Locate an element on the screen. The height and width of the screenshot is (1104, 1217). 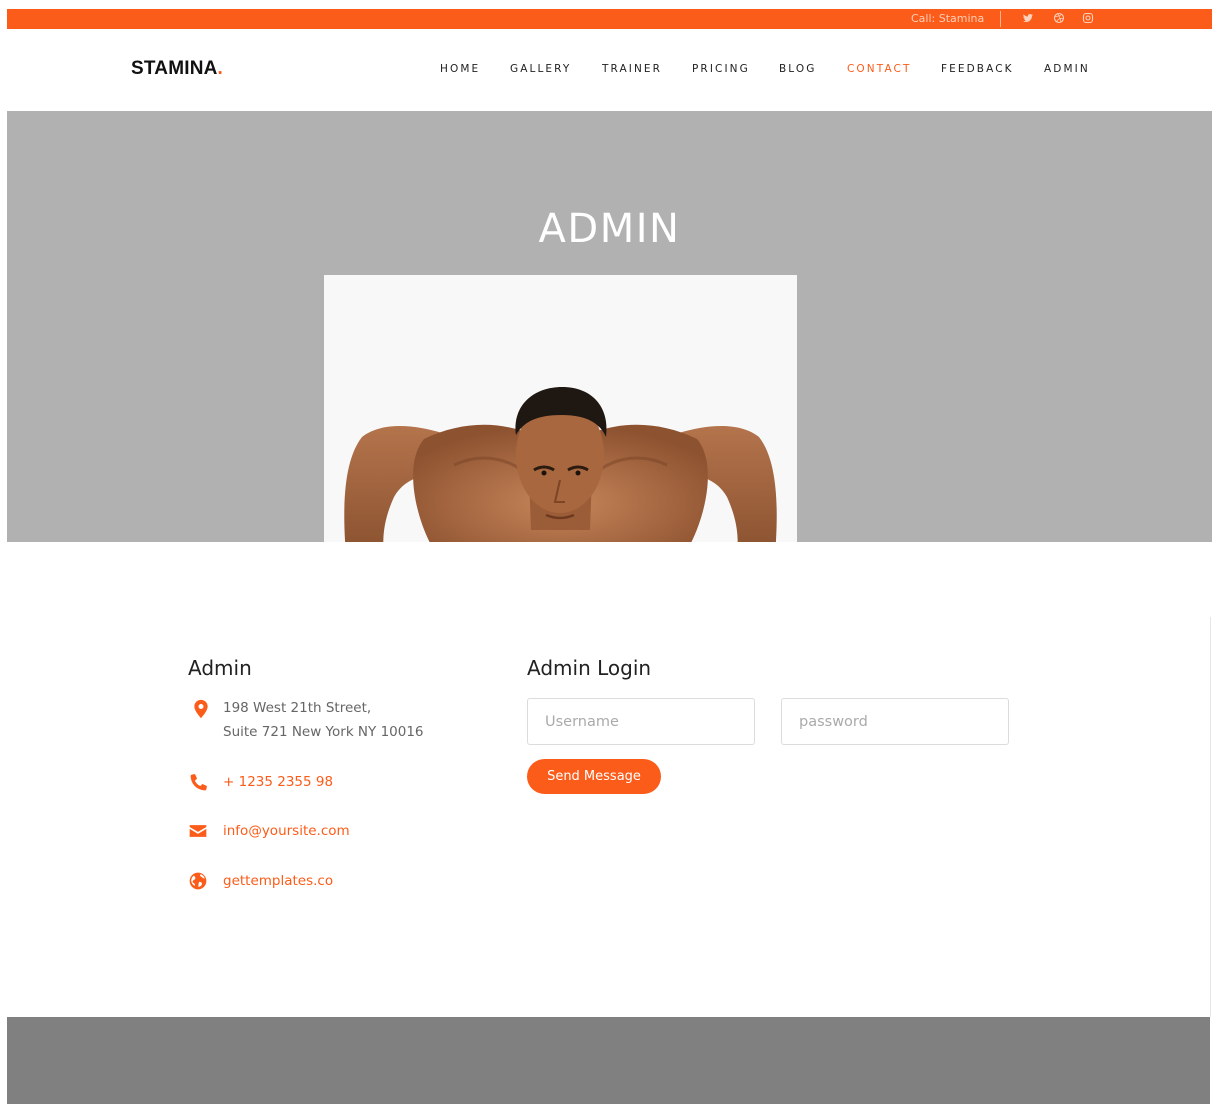
pushup-athlete-image is located at coordinates (560, 464).